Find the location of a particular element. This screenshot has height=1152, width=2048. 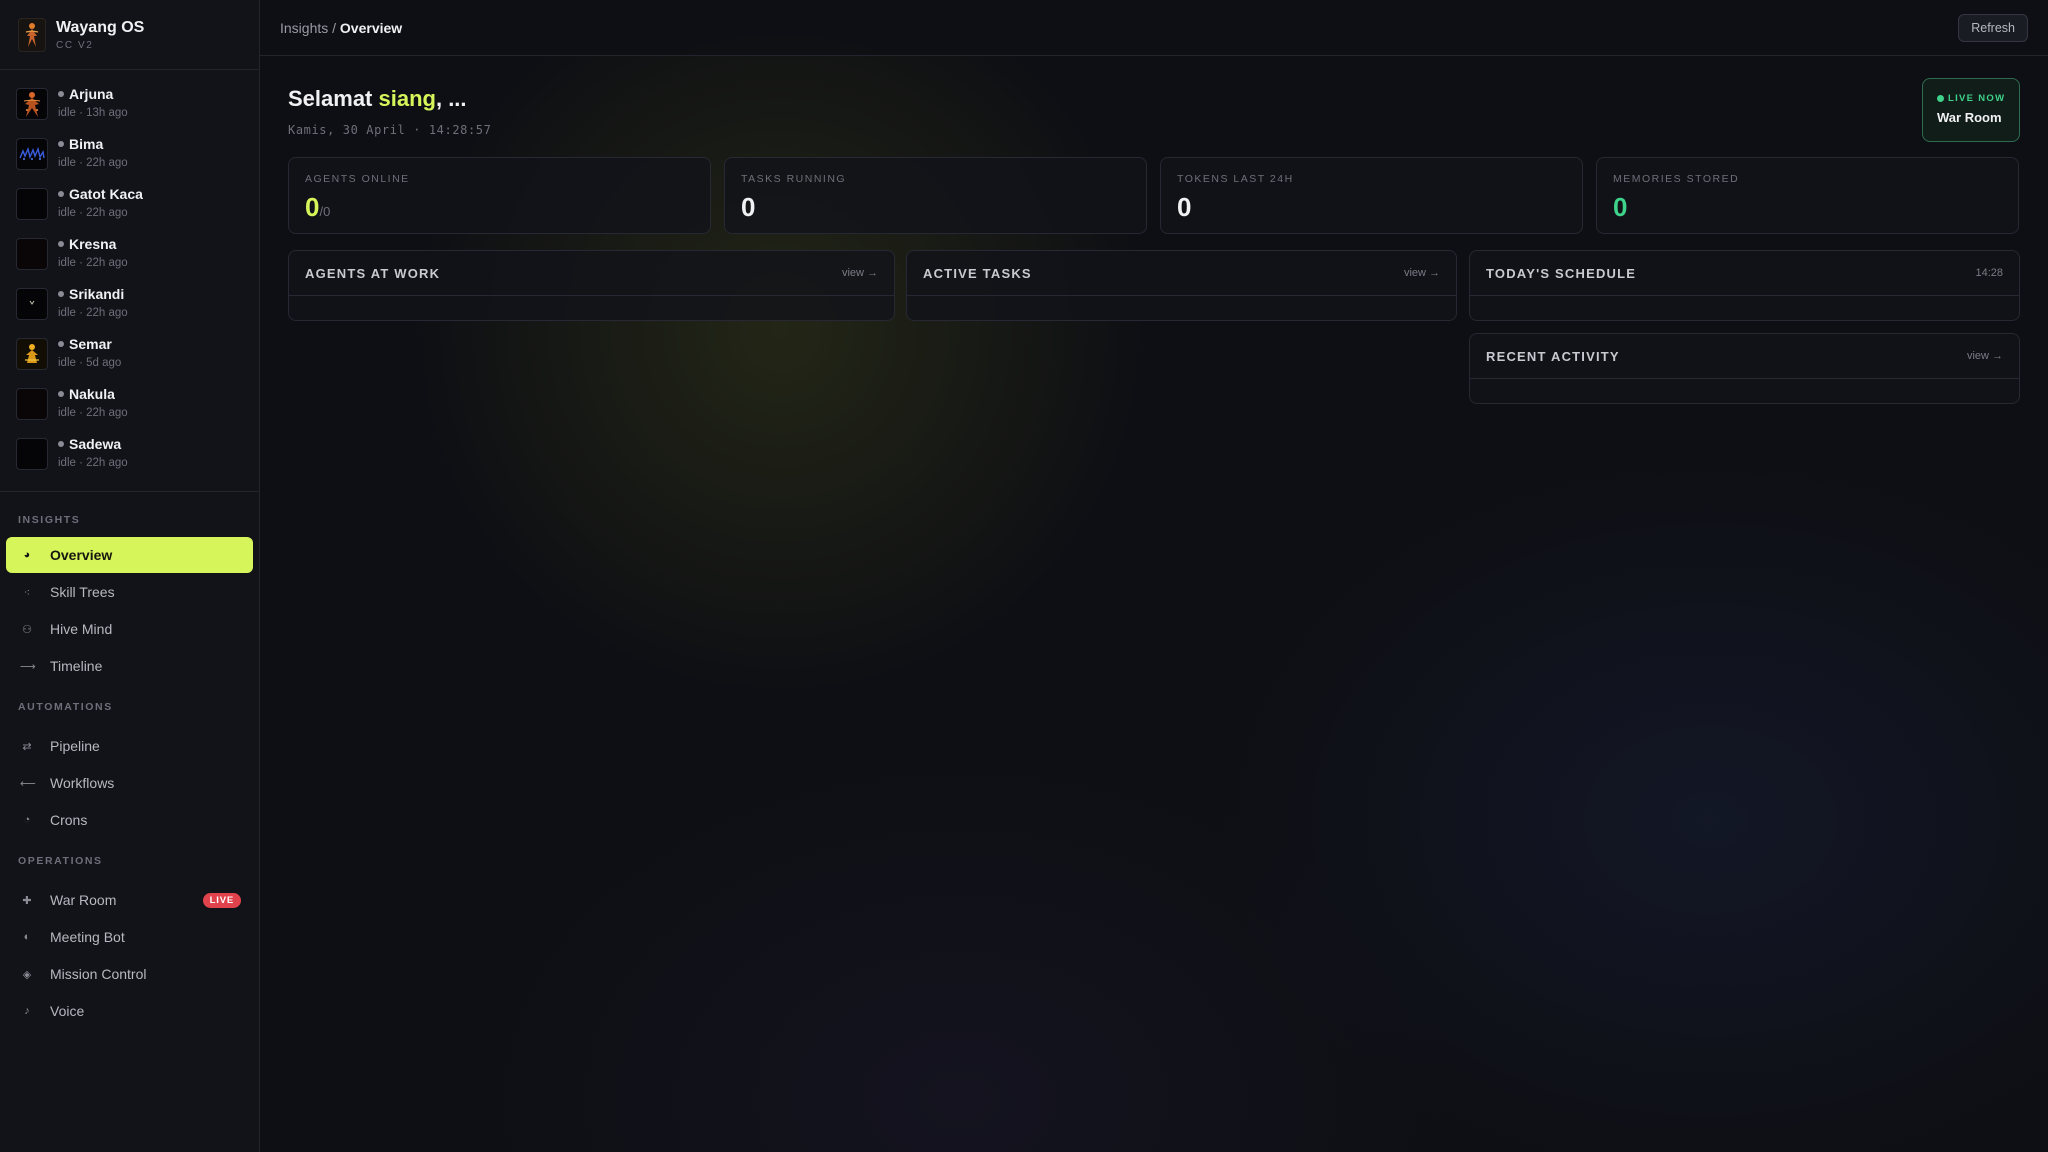

live-indicator-icon is located at coordinates (1940, 98).